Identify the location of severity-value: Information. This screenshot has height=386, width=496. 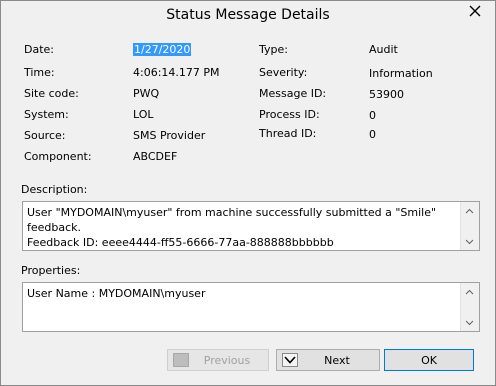
(401, 73).